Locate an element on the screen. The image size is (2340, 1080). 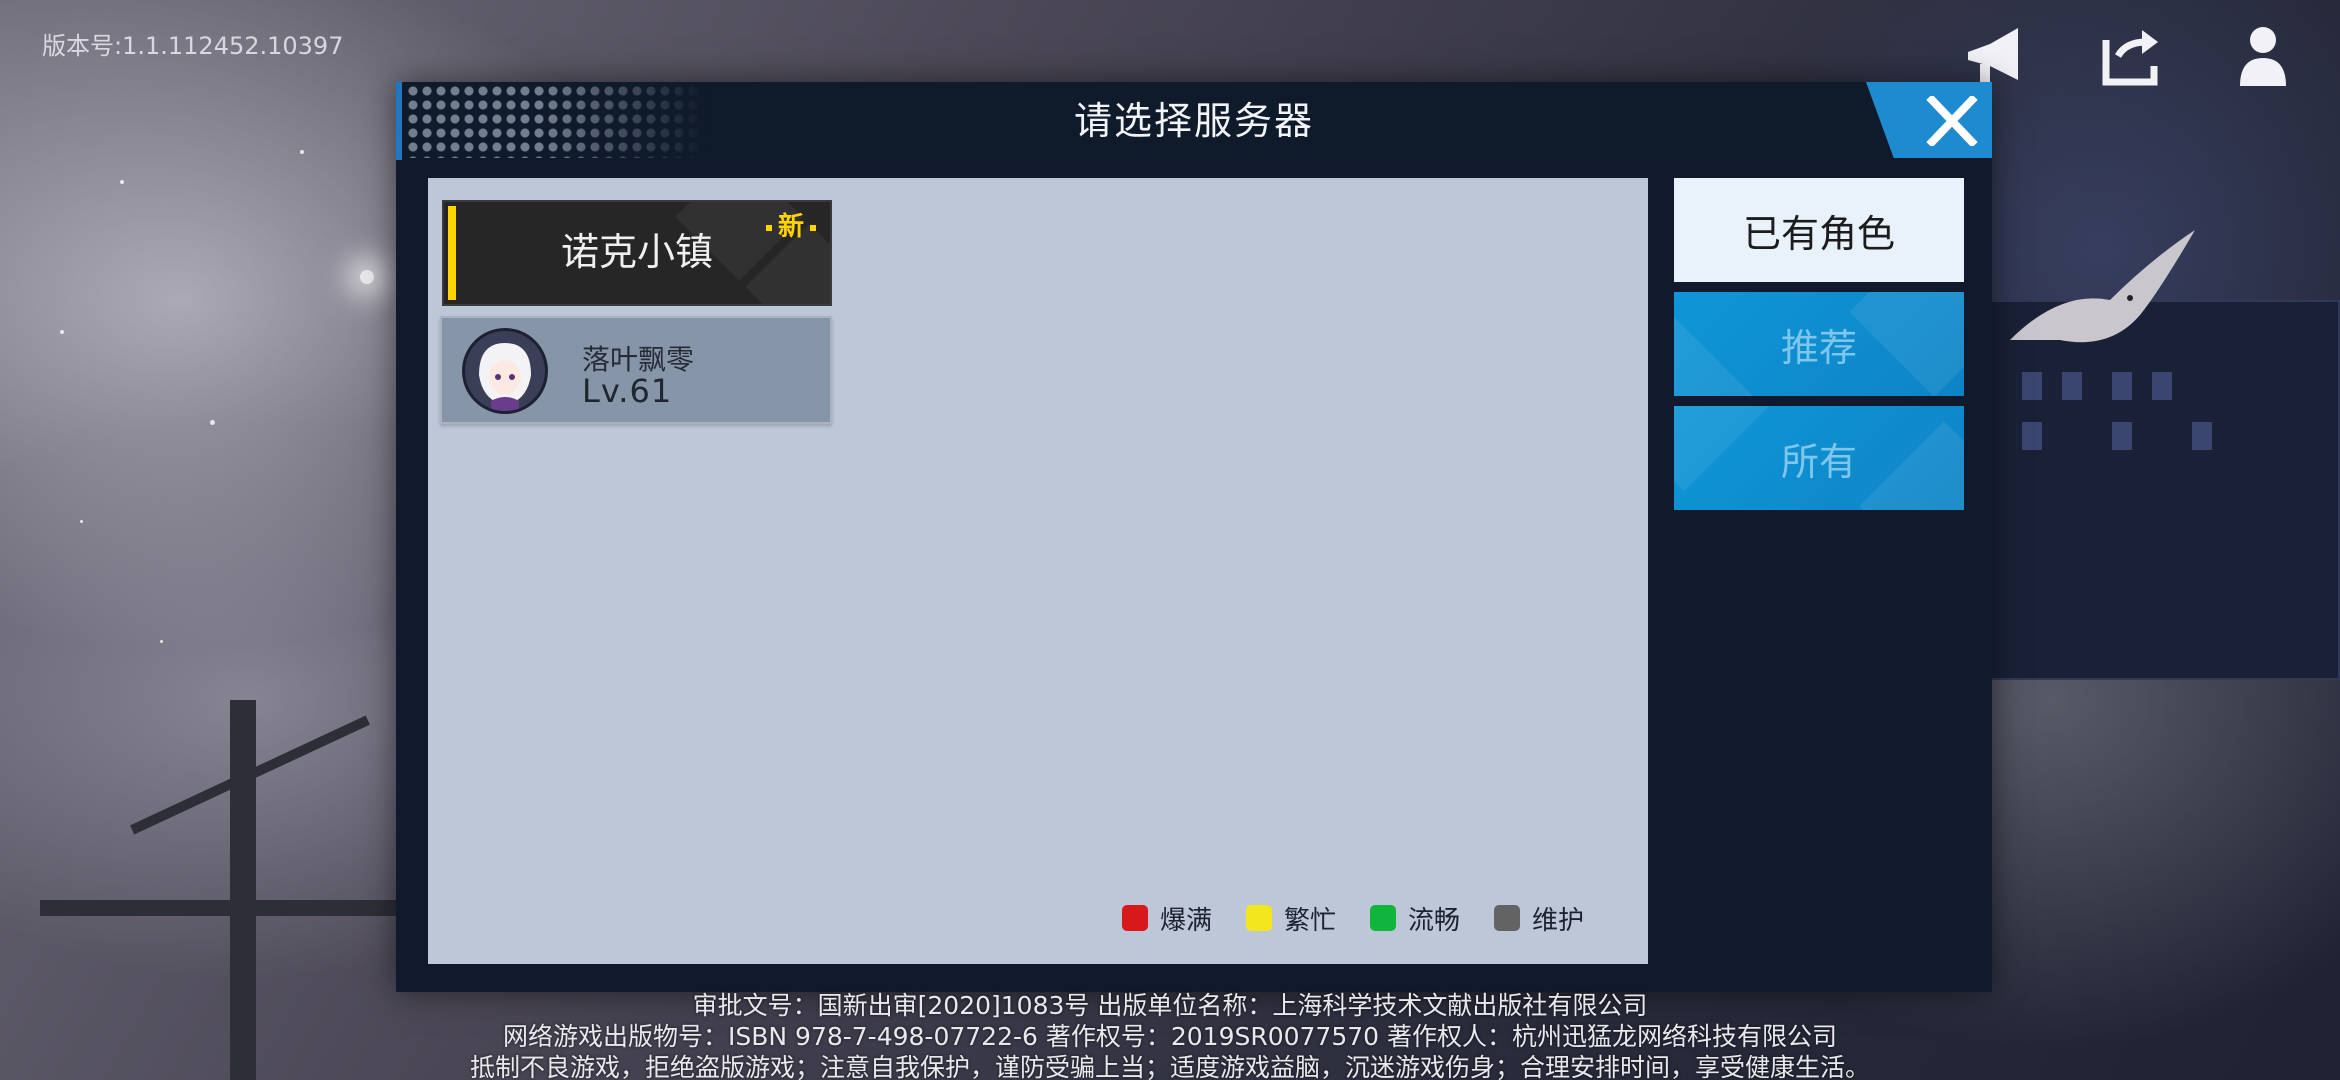
dialog-title: 请选择服务器 is located at coordinates (1193, 121).